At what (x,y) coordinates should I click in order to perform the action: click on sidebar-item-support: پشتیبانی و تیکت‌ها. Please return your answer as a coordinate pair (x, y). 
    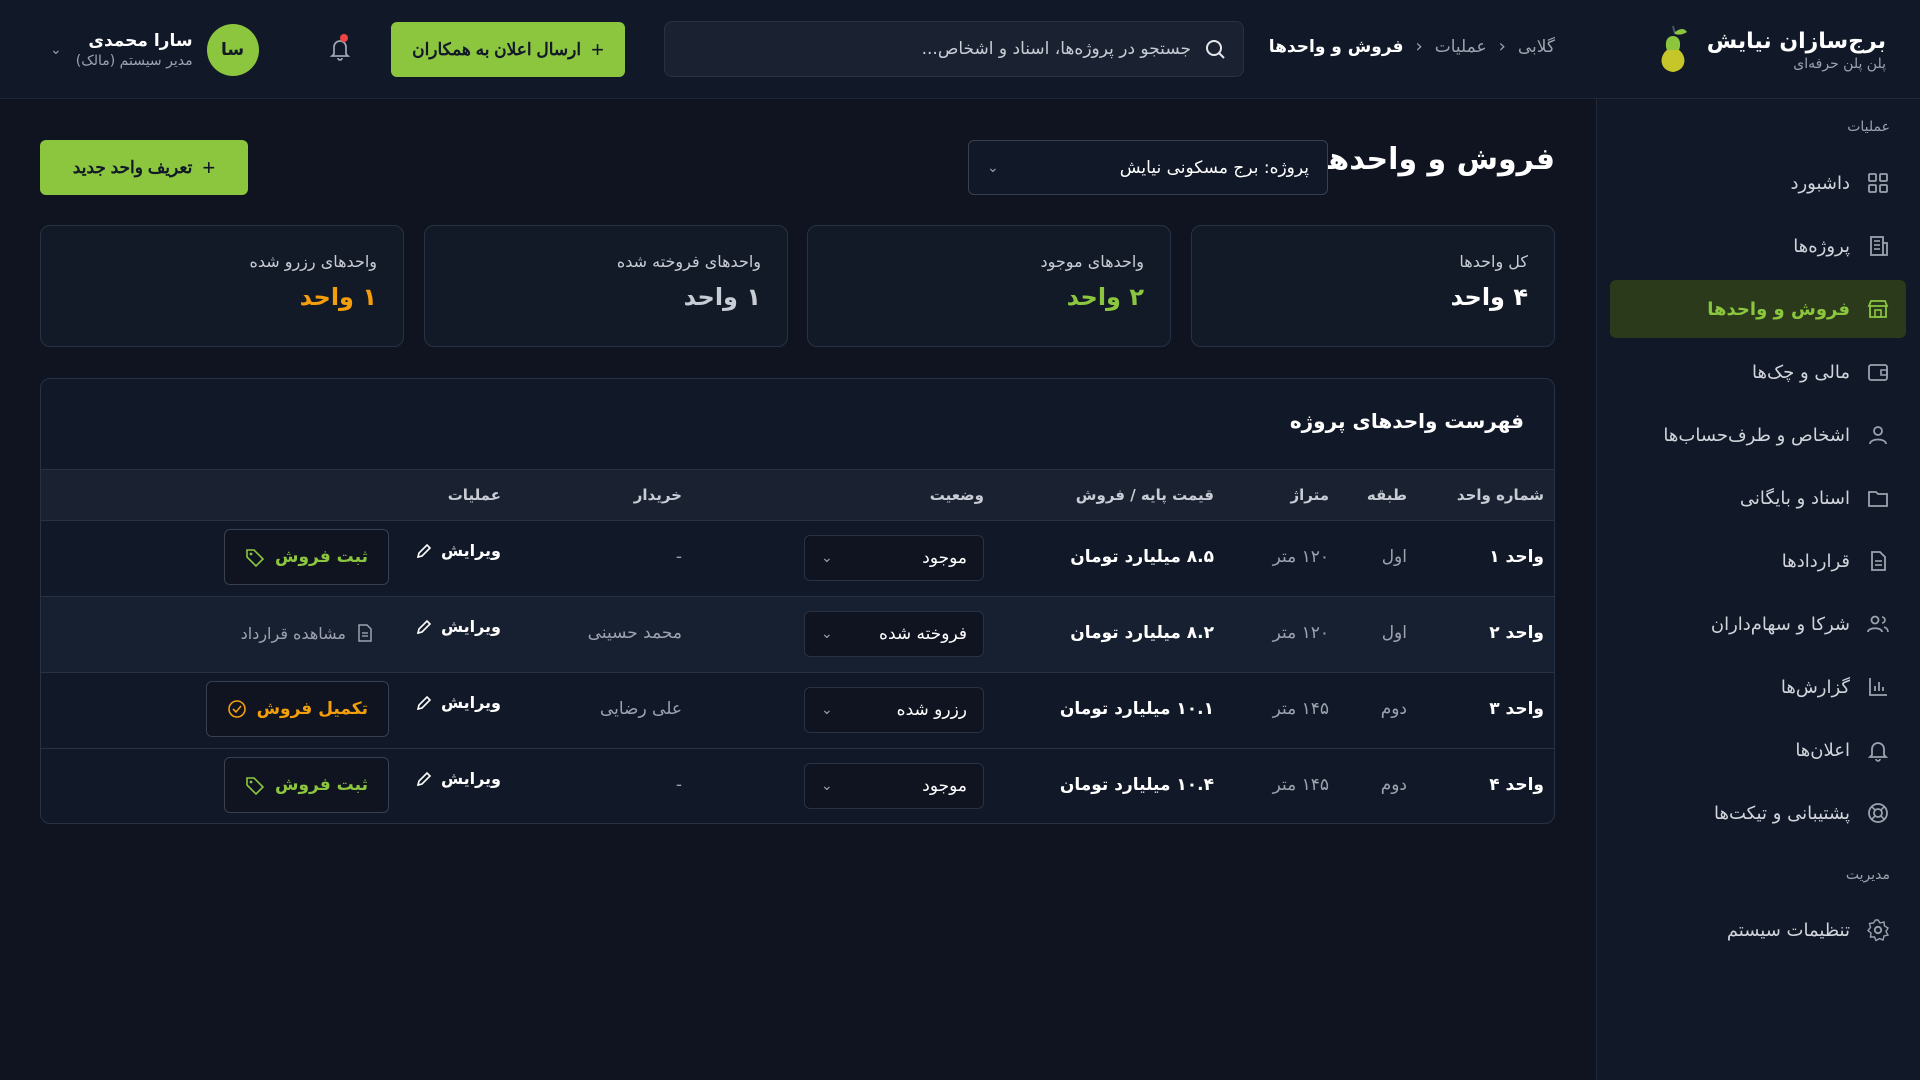
    Looking at the image, I should click on (1758, 813).